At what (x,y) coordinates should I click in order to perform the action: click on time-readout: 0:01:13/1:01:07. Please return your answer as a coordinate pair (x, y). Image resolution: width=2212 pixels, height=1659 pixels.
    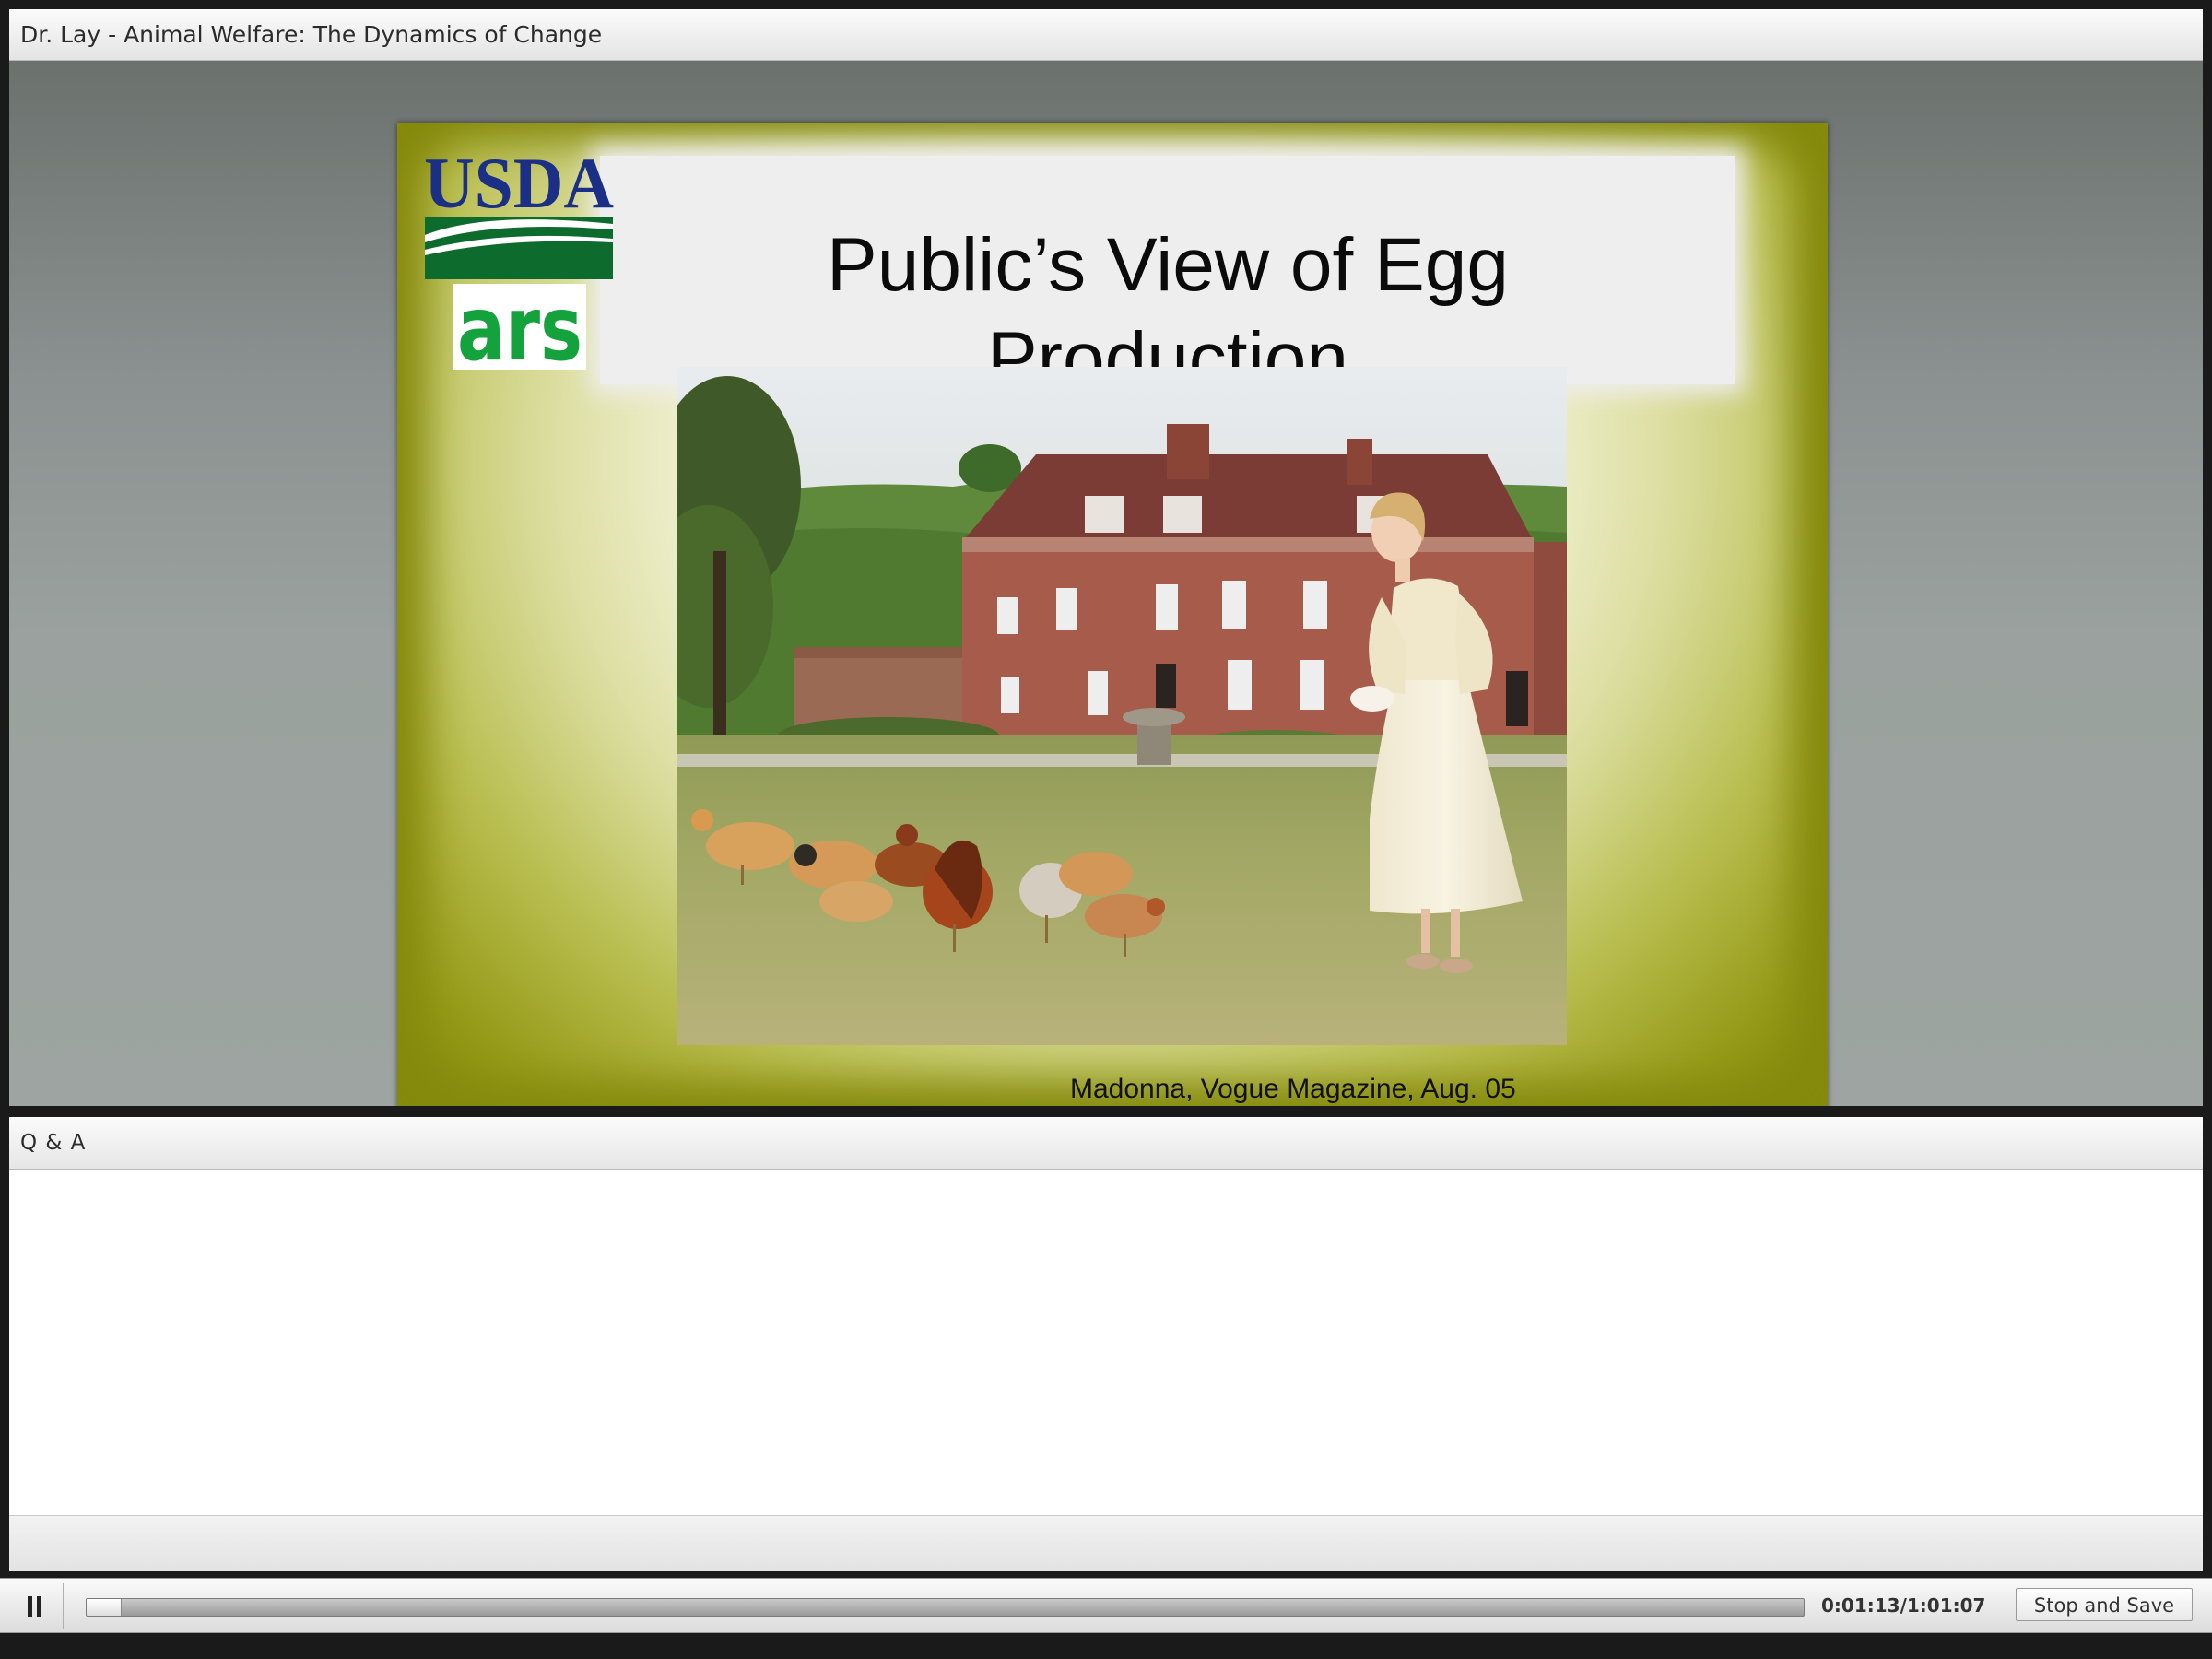
    Looking at the image, I should click on (1903, 1605).